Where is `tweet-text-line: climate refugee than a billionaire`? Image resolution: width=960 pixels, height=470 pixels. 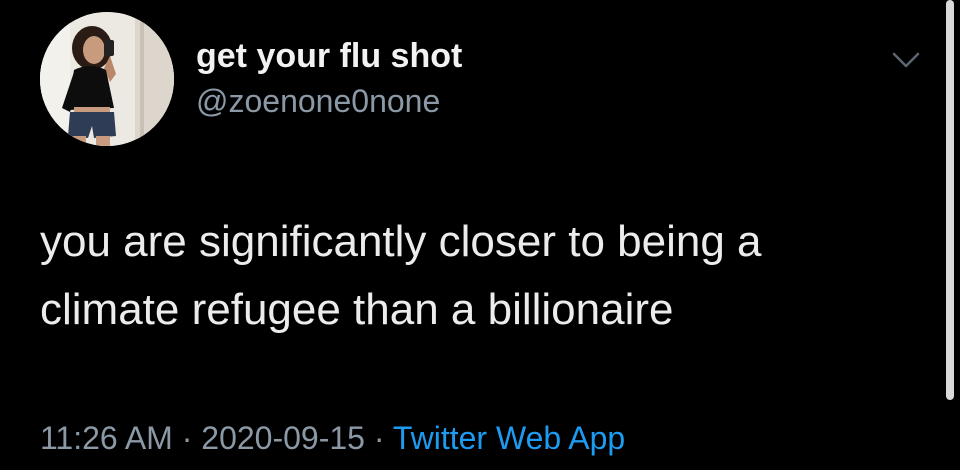
tweet-text-line: climate refugee than a billionaire is located at coordinates (357, 309).